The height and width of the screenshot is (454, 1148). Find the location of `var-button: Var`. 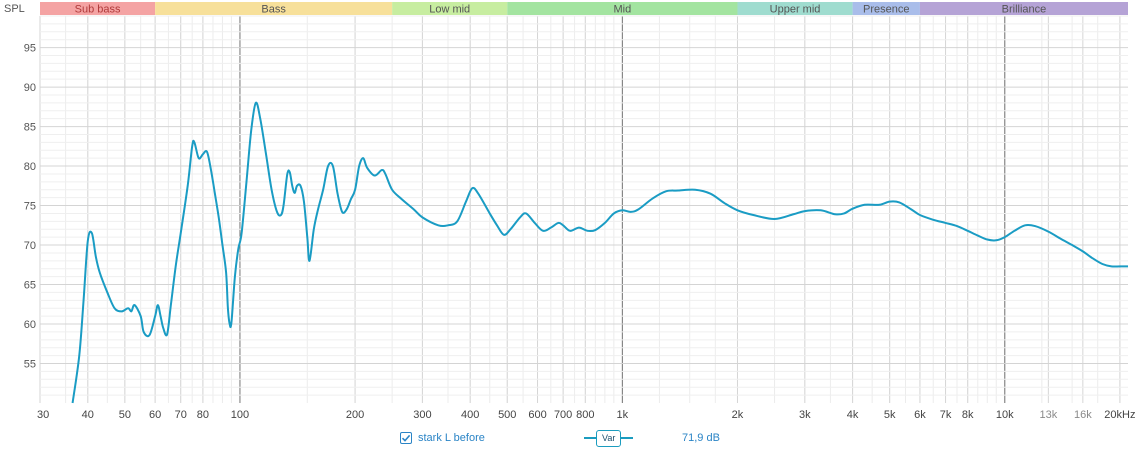

var-button: Var is located at coordinates (609, 438).